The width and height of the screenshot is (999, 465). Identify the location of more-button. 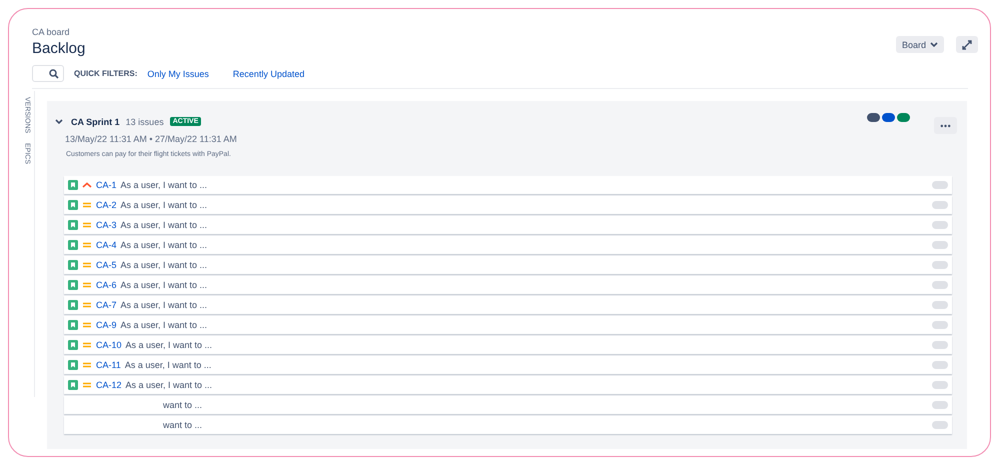
(945, 125).